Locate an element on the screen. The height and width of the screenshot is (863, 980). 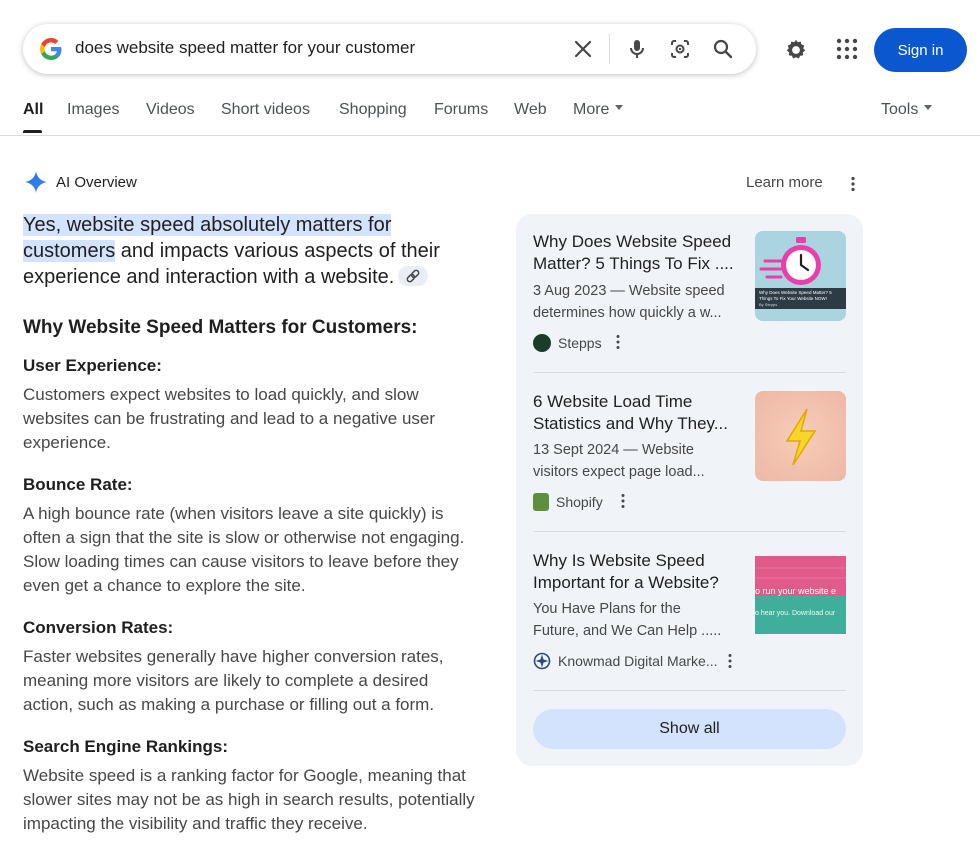
search-icon is located at coordinates (723, 49).